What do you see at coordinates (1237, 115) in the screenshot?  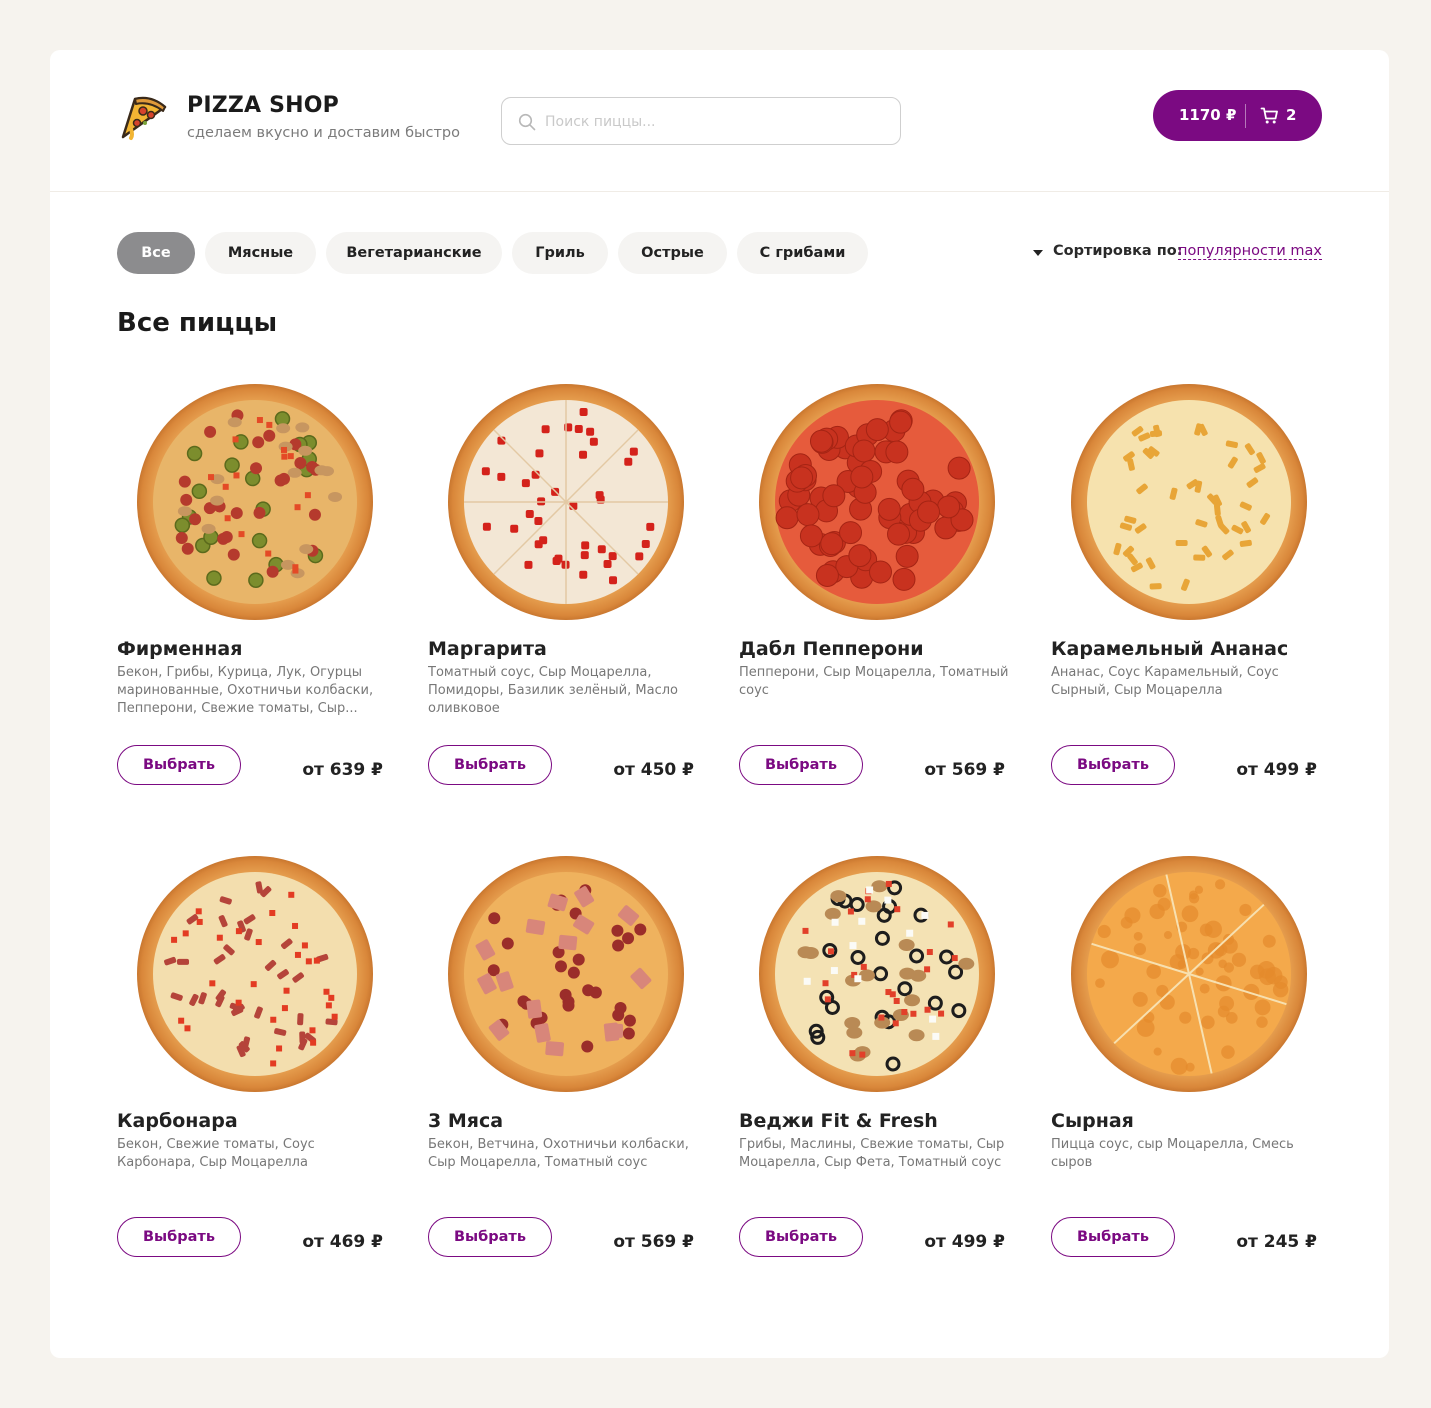 I see `cart-button: 1170 ₽ 2` at bounding box center [1237, 115].